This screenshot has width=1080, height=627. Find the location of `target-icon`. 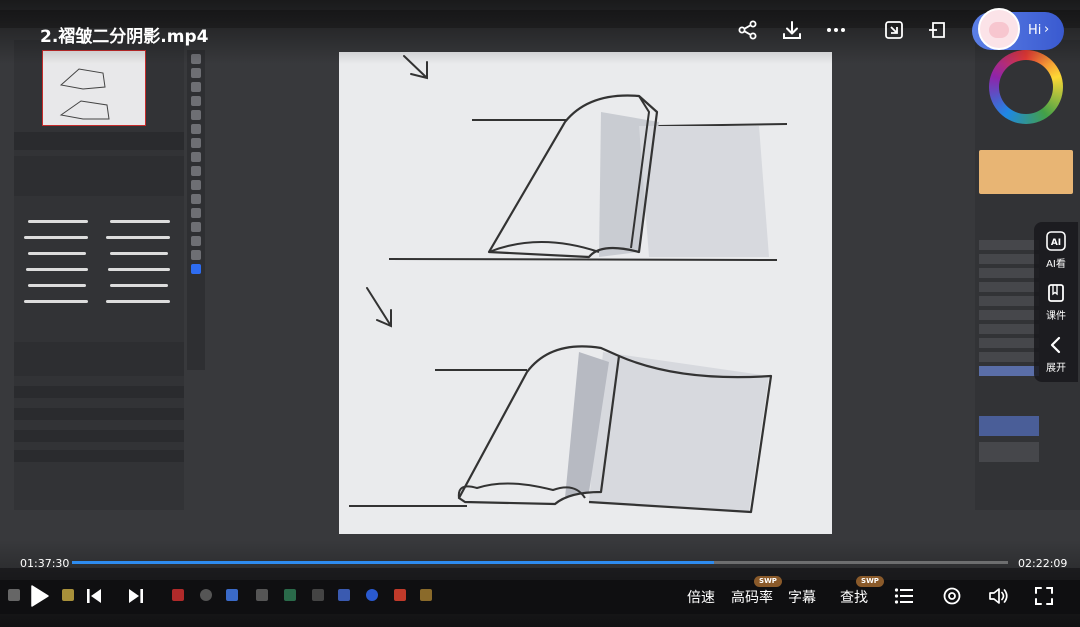

target-icon is located at coordinates (952, 596).